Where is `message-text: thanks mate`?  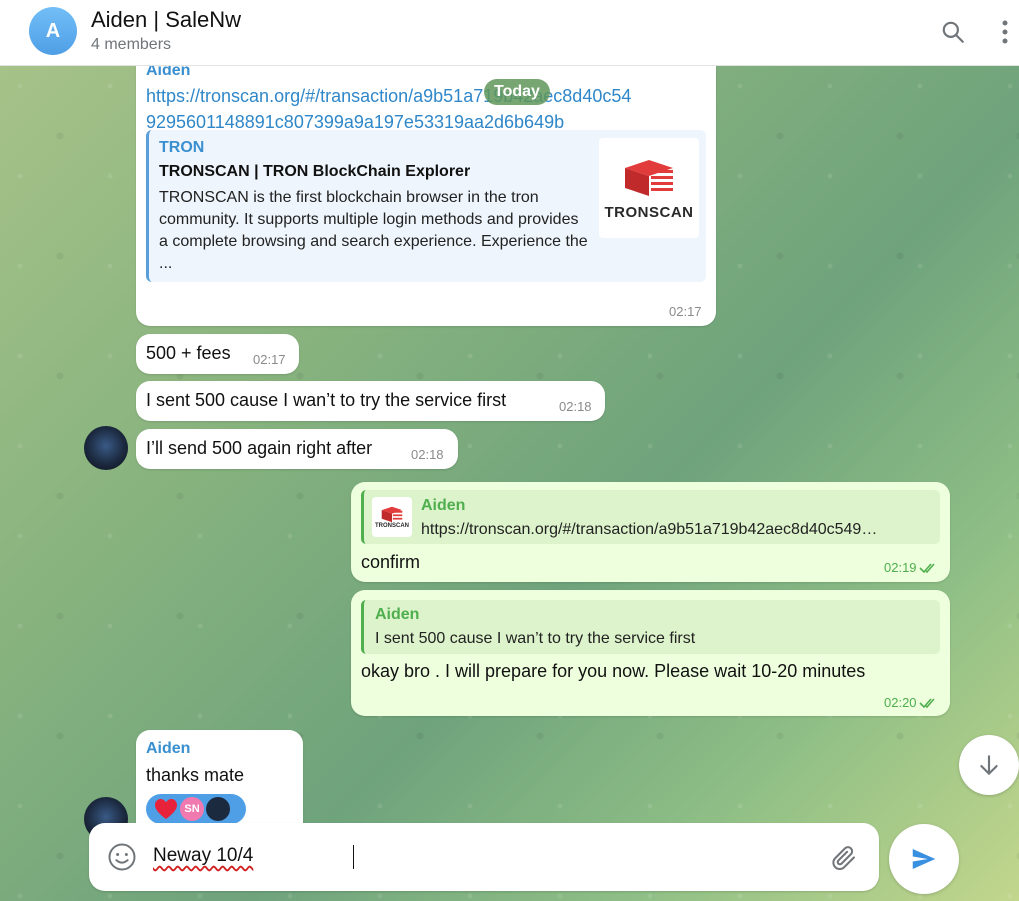 message-text: thanks mate is located at coordinates (195, 775).